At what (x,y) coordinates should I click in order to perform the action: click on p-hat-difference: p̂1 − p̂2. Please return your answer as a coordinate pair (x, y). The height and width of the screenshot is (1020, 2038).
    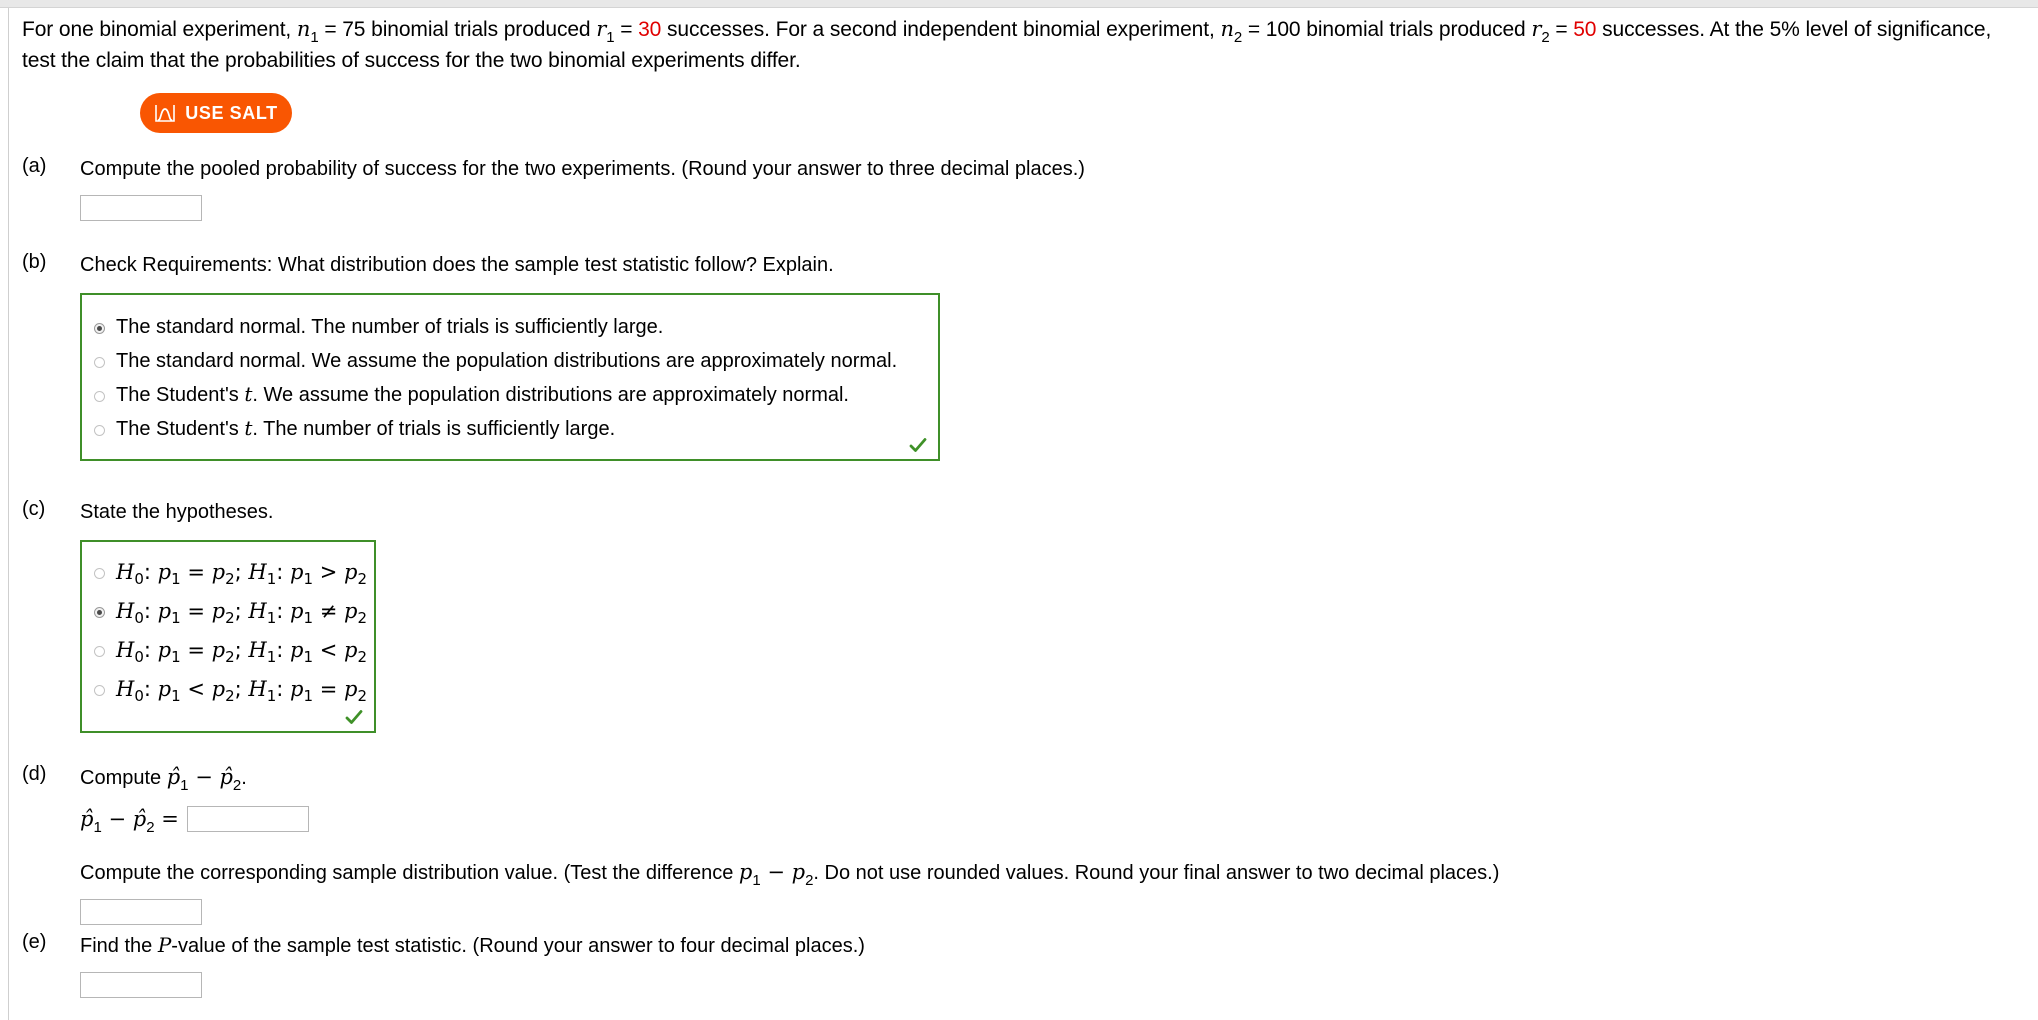
    Looking at the image, I should click on (204, 779).